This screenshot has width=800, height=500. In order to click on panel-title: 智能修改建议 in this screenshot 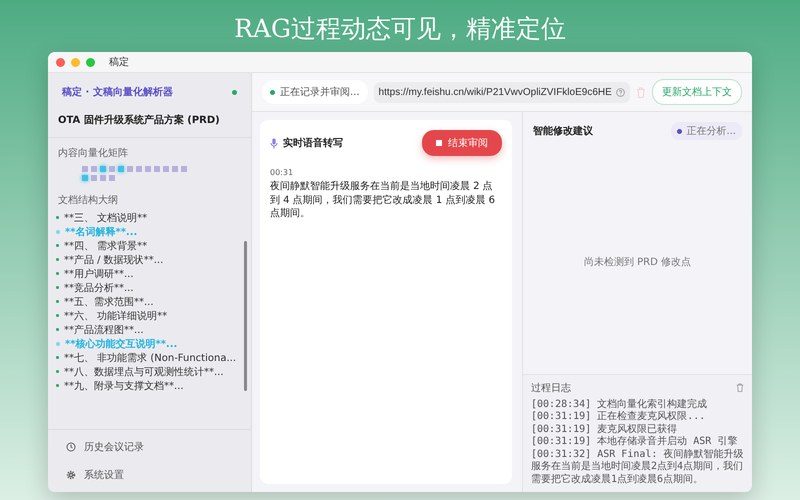, I will do `click(563, 131)`.